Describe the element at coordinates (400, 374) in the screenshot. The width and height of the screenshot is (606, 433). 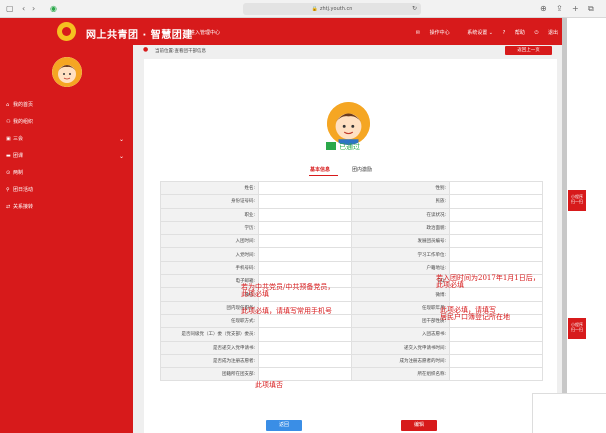
I see `field-label: 所在组织名称:` at that location.